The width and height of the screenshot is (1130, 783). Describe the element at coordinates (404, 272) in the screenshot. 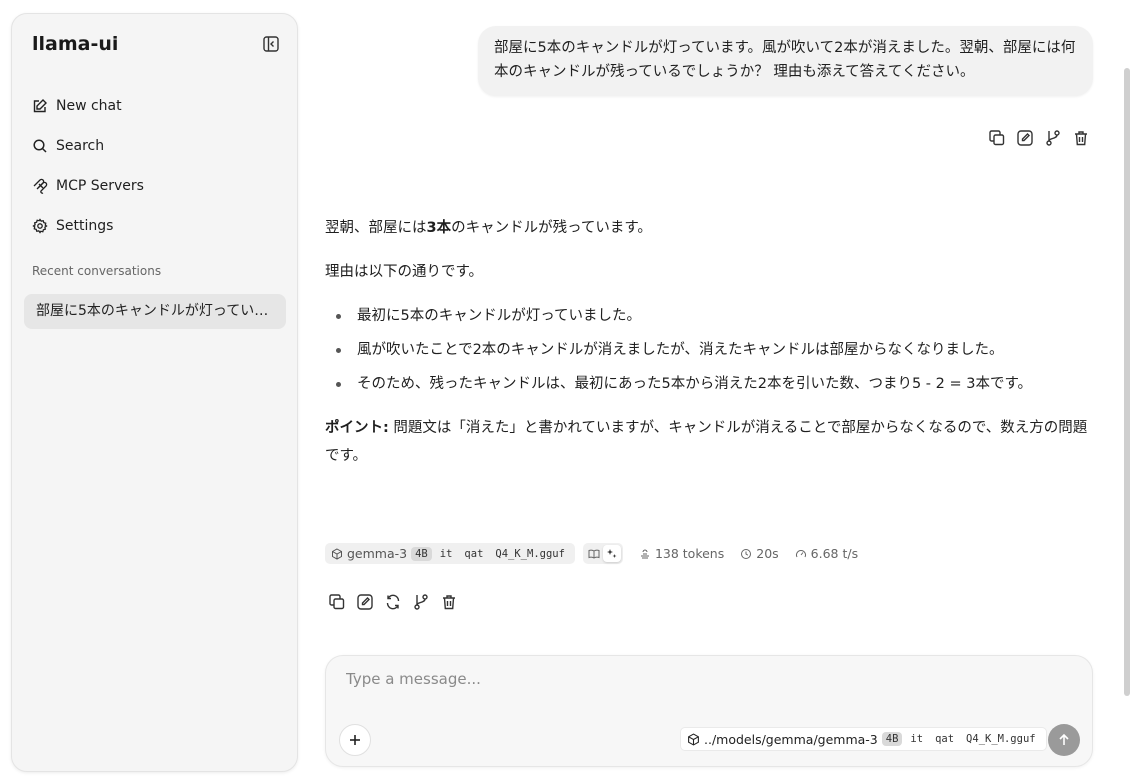

I see `answer-paragraph: 理由は以下の通りです。` at that location.